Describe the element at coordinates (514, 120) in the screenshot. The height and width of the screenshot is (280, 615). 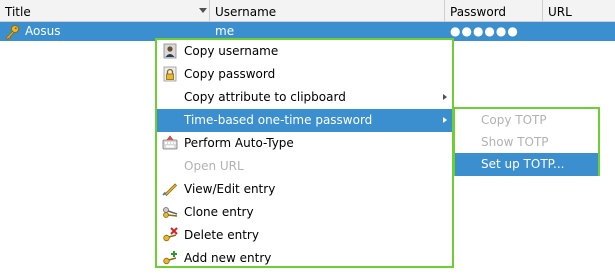
I see `submenu-item-label: Copy TOTP` at that location.